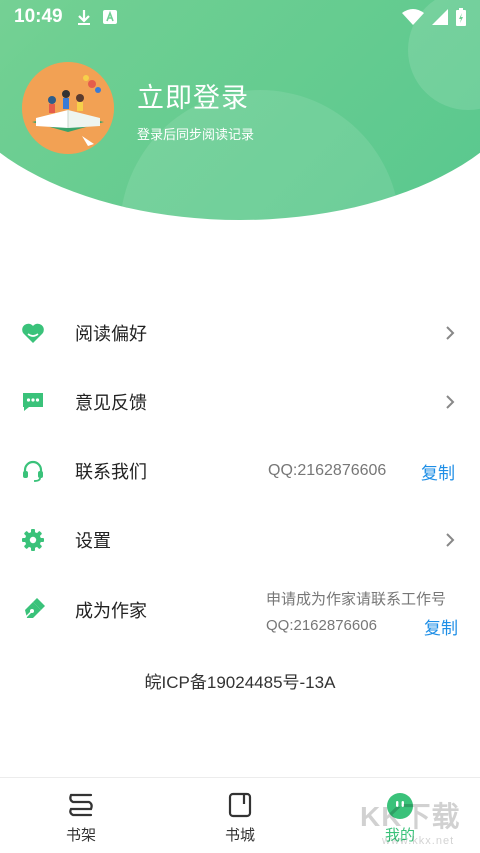 The width and height of the screenshot is (480, 853). Describe the element at coordinates (111, 403) in the screenshot. I see `menu-label: 意见反馈` at that location.